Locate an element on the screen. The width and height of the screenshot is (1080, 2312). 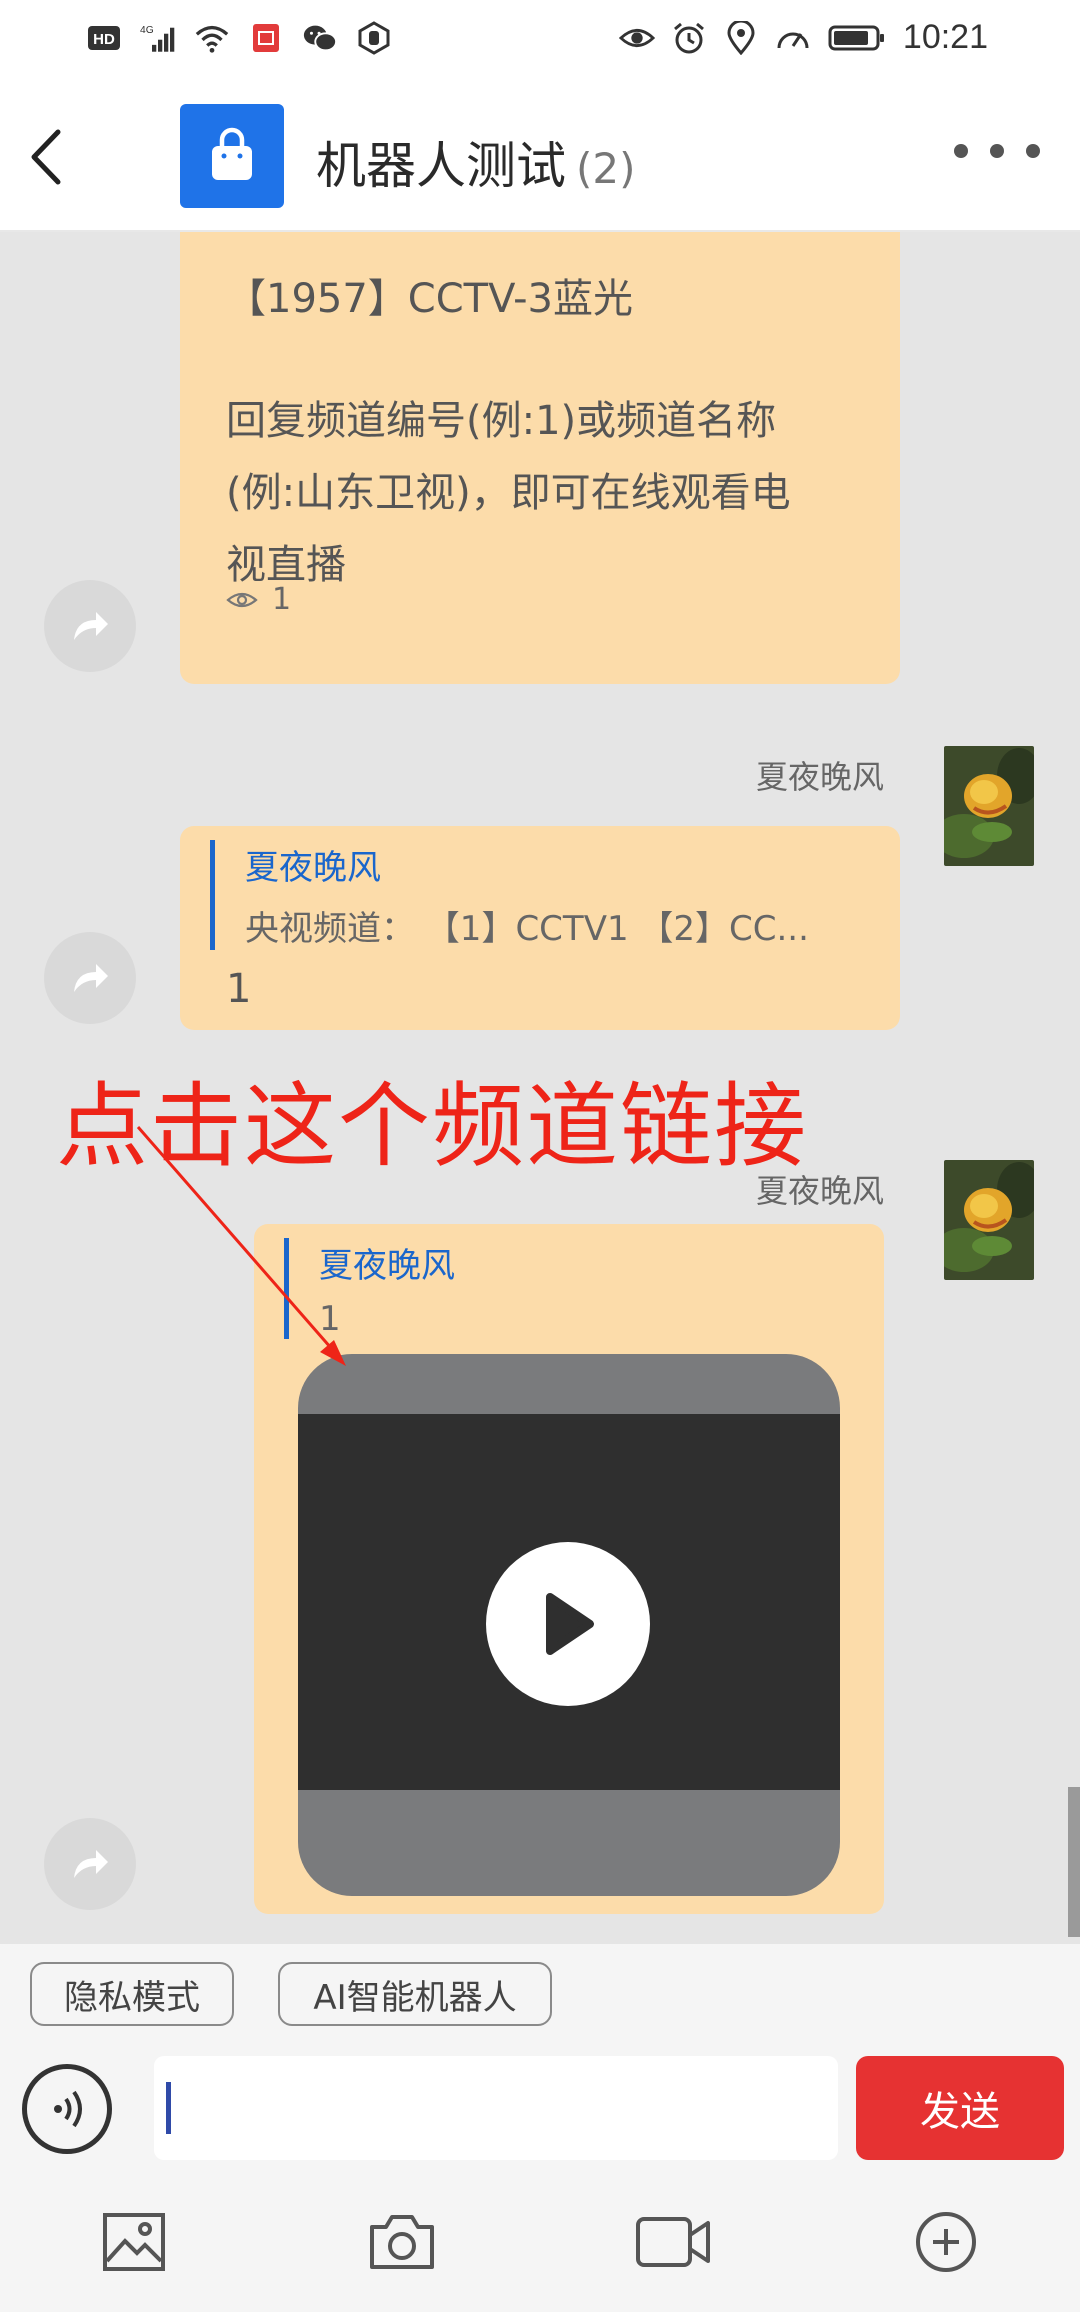
camera-button is located at coordinates (402, 2242).